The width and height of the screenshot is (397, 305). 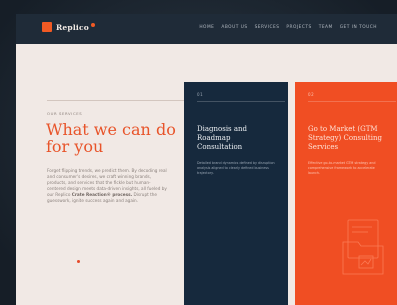 I want to click on card-number: 02, so click(x=311, y=94).